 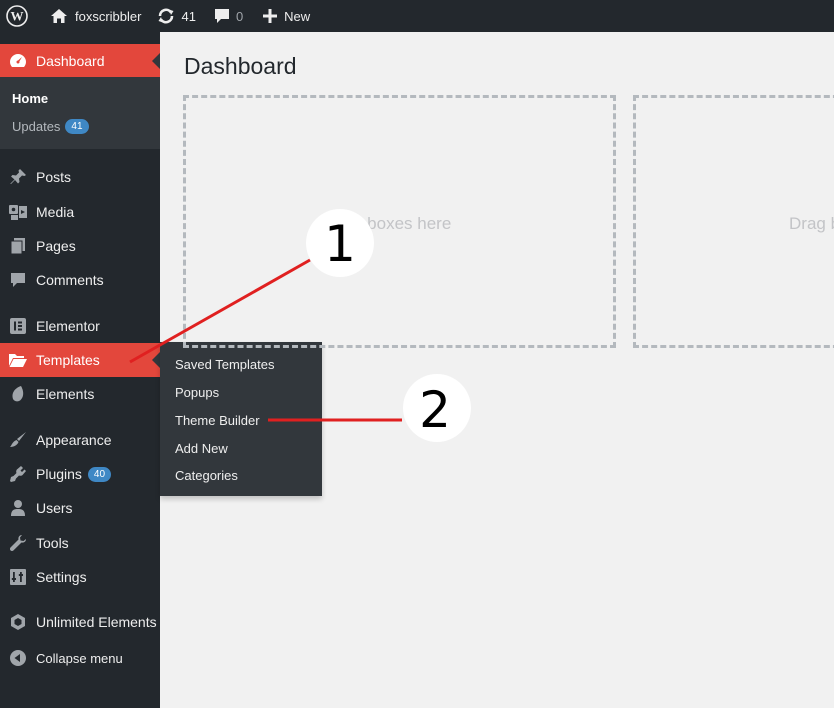 I want to click on collapse-menu-button: Collapse menu, so click(x=80, y=658).